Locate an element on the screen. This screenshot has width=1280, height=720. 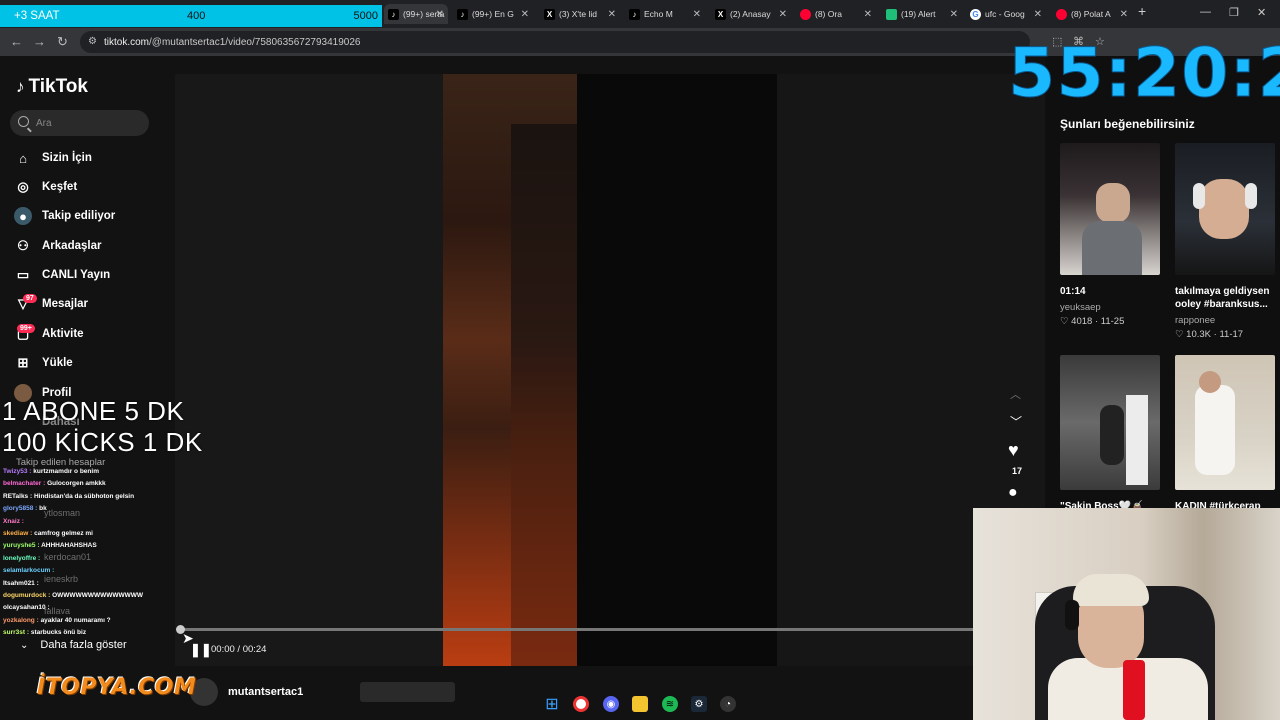
chat-username: selamlarkocum : is located at coordinates (29, 571).